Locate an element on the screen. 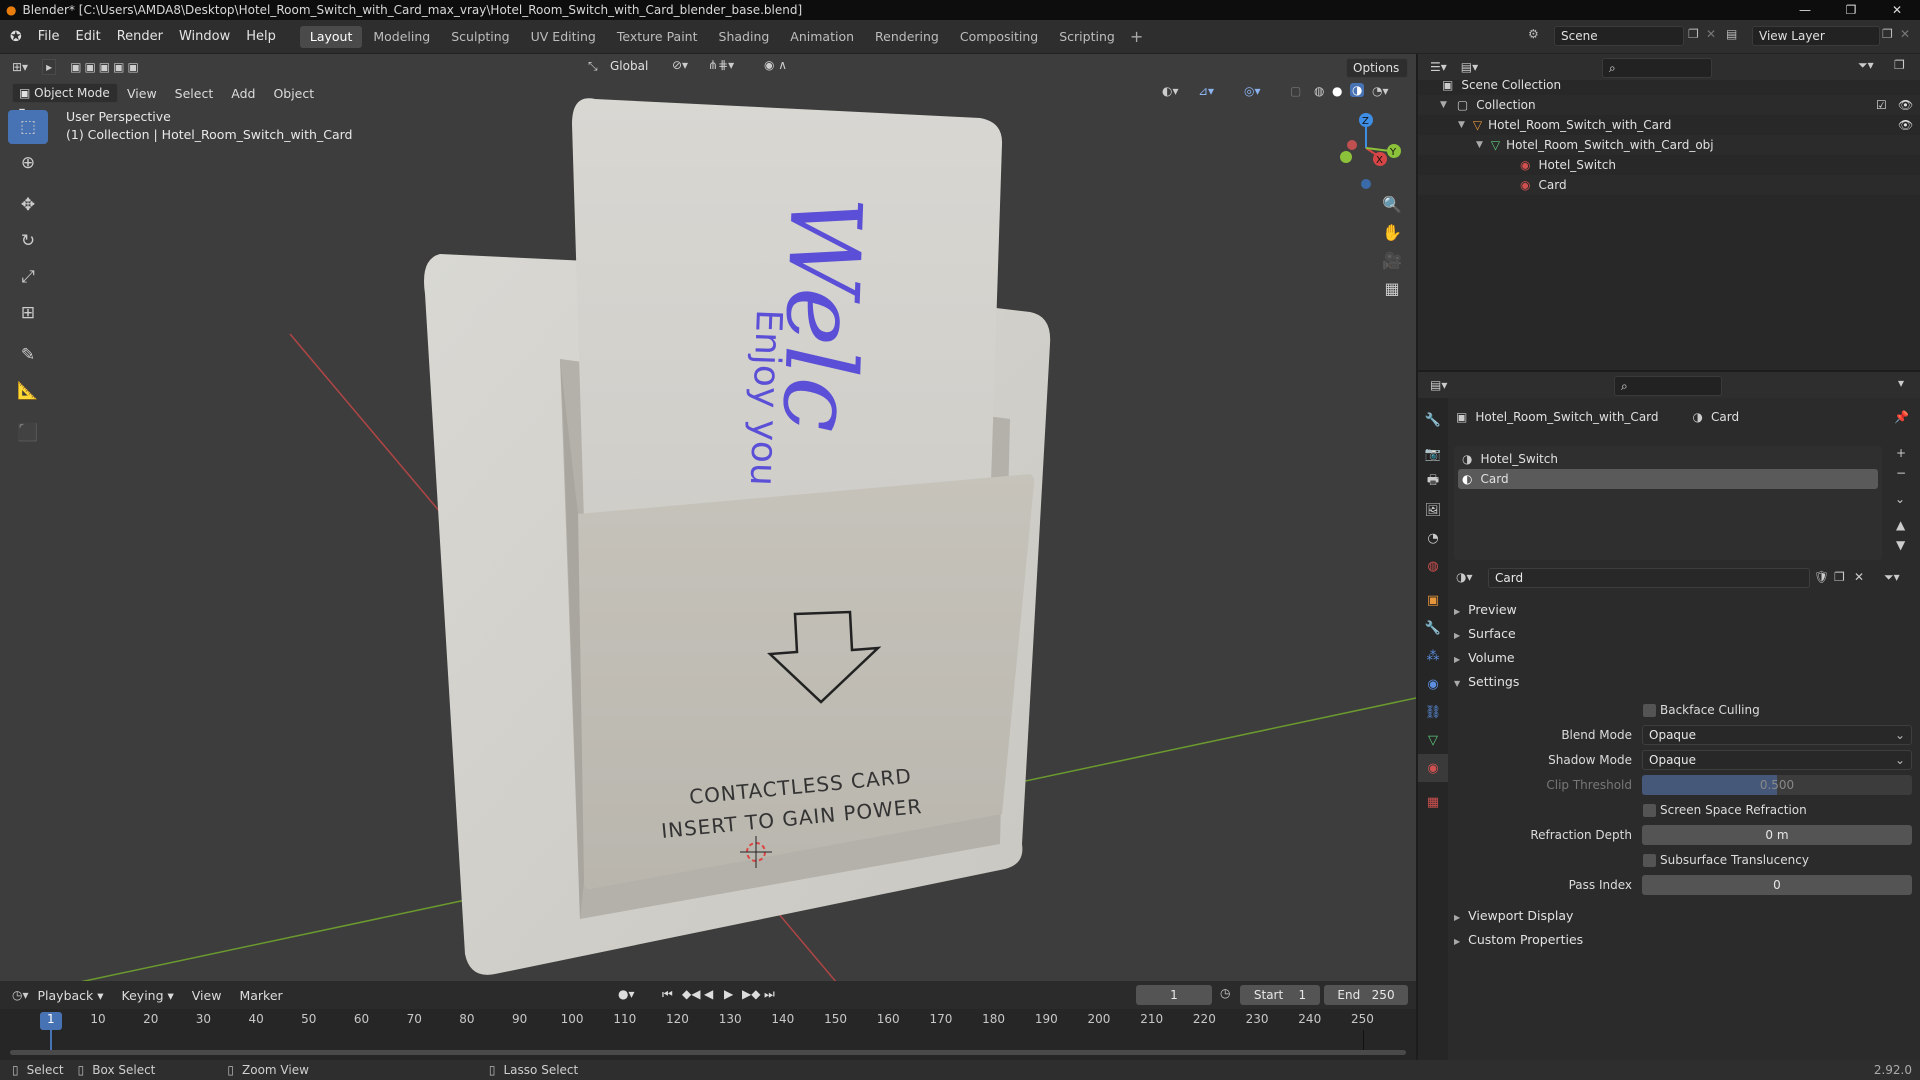  rotate-tool: ↻ is located at coordinates (28, 241).